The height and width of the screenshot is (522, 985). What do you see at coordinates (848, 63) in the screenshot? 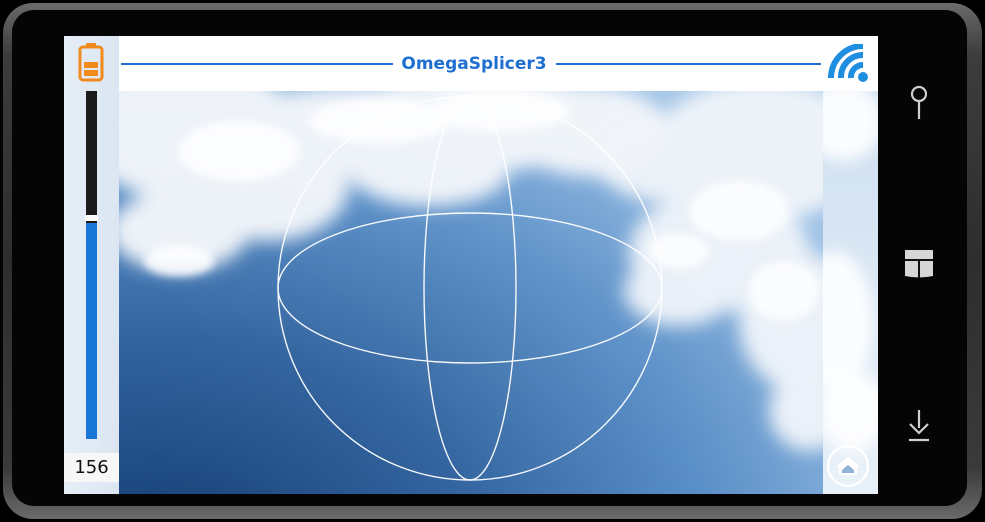
I see `wifi-signal-icon` at bounding box center [848, 63].